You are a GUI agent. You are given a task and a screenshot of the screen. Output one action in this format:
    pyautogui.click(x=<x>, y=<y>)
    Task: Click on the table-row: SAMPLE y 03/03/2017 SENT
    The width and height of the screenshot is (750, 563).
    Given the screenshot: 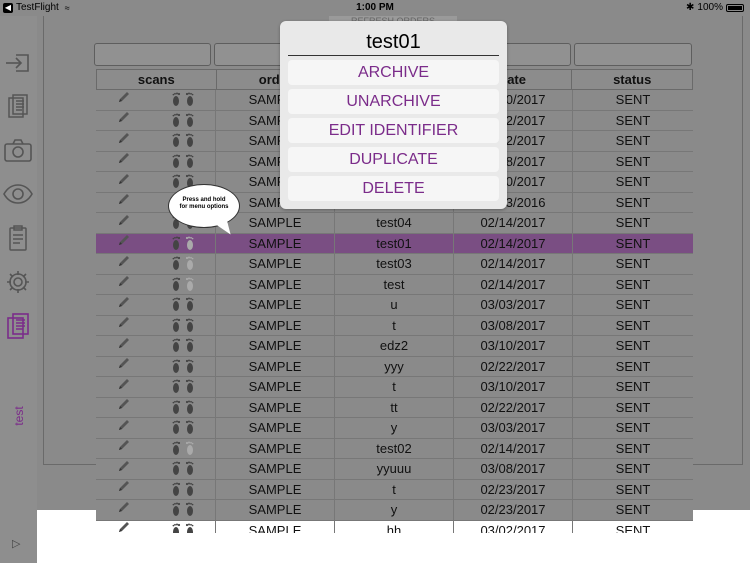 What is the action you would take?
    pyautogui.click(x=394, y=428)
    